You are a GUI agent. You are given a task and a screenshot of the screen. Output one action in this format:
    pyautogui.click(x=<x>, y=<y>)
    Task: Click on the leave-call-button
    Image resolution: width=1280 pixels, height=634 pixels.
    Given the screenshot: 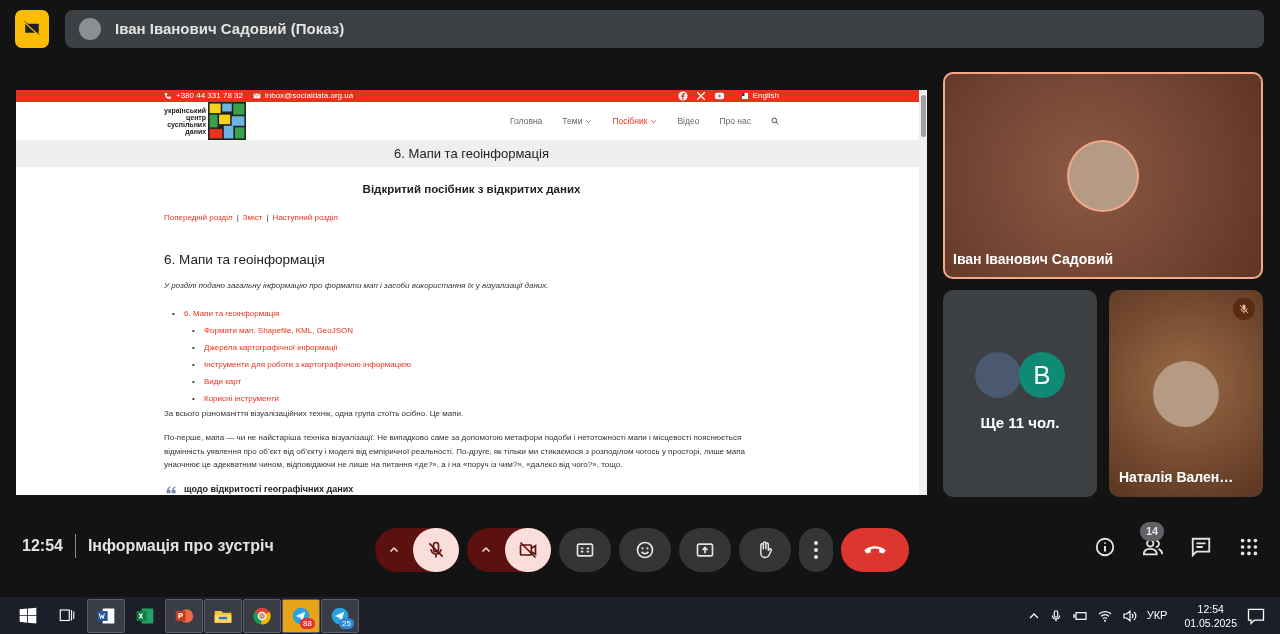 What is the action you would take?
    pyautogui.click(x=875, y=550)
    